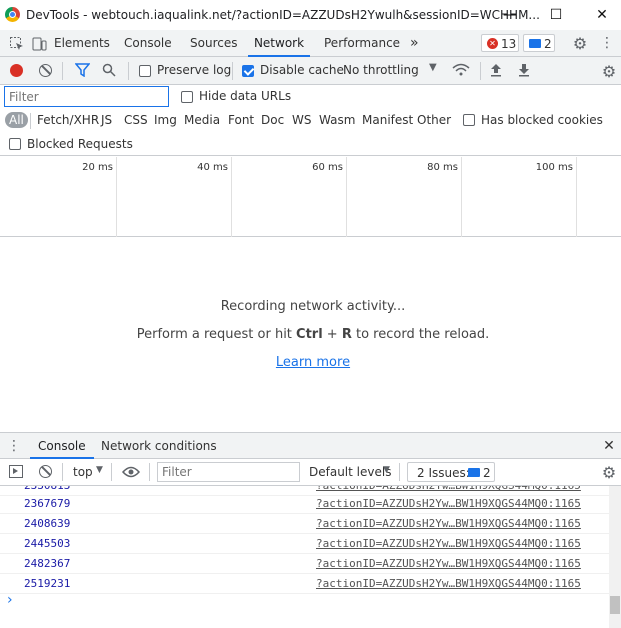  Describe the element at coordinates (461, 70) in the screenshot. I see `network-conditions-wifi-icon` at that location.